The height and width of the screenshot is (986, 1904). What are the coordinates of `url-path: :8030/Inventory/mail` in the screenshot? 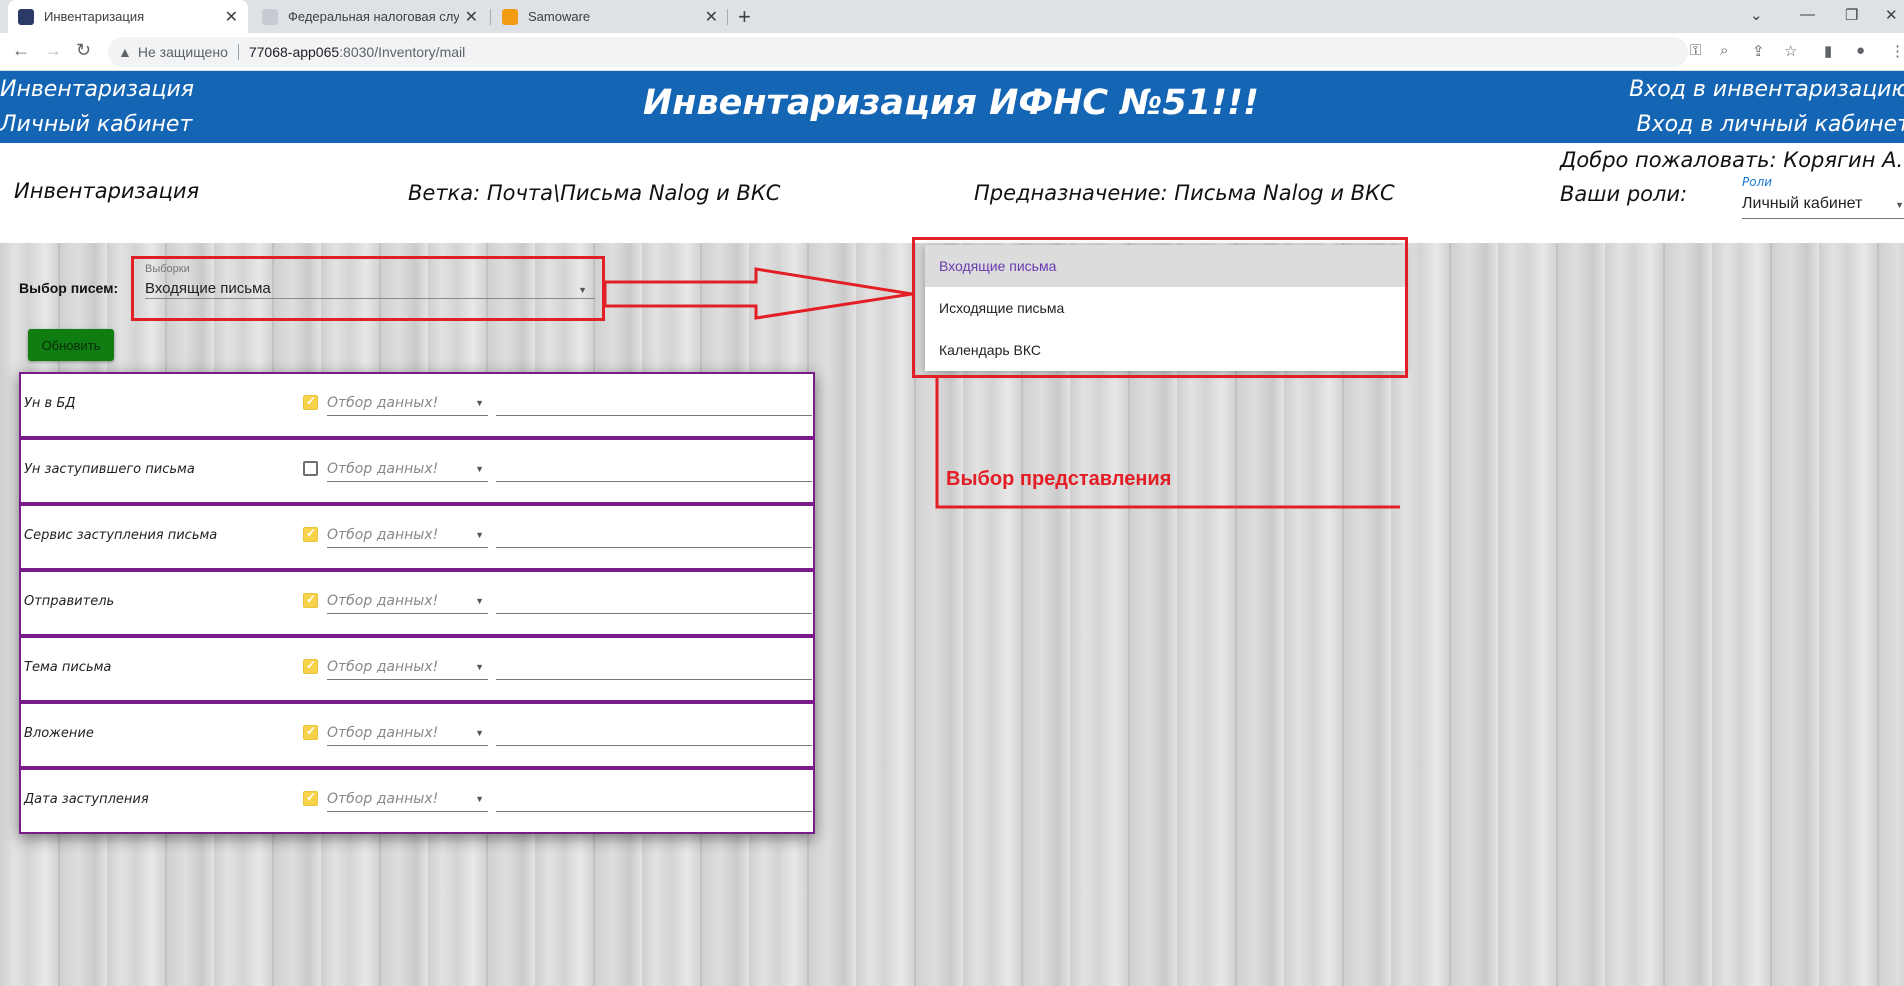 It's located at (402, 52).